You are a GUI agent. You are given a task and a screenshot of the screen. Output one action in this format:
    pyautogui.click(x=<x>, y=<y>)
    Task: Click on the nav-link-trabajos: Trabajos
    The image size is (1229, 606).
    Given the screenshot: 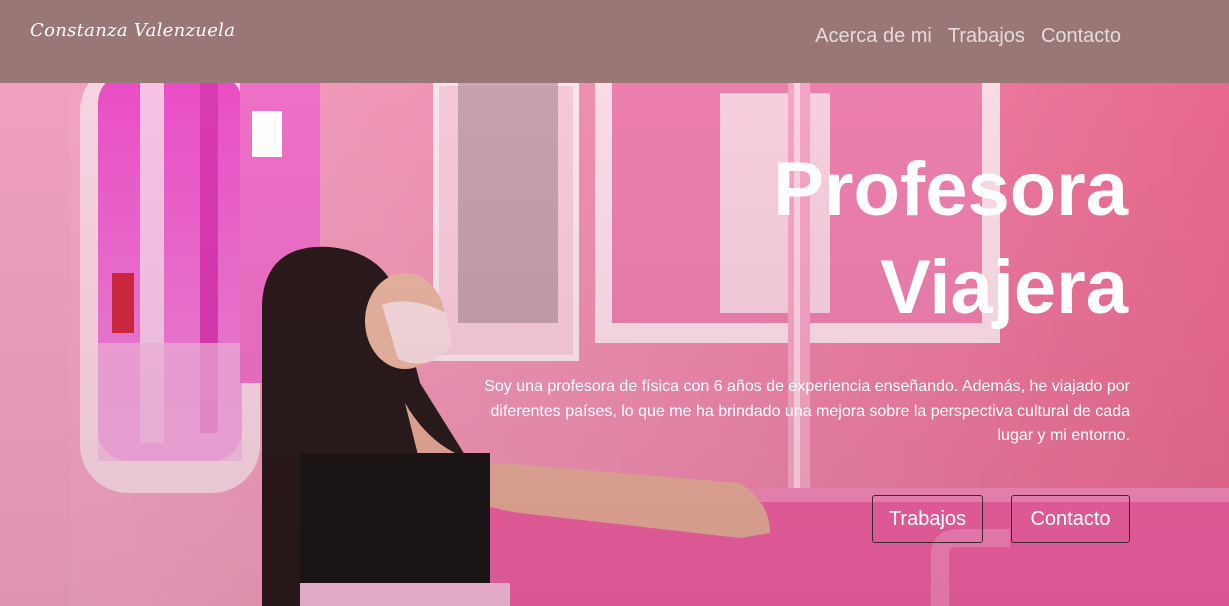 What is the action you would take?
    pyautogui.click(x=986, y=36)
    